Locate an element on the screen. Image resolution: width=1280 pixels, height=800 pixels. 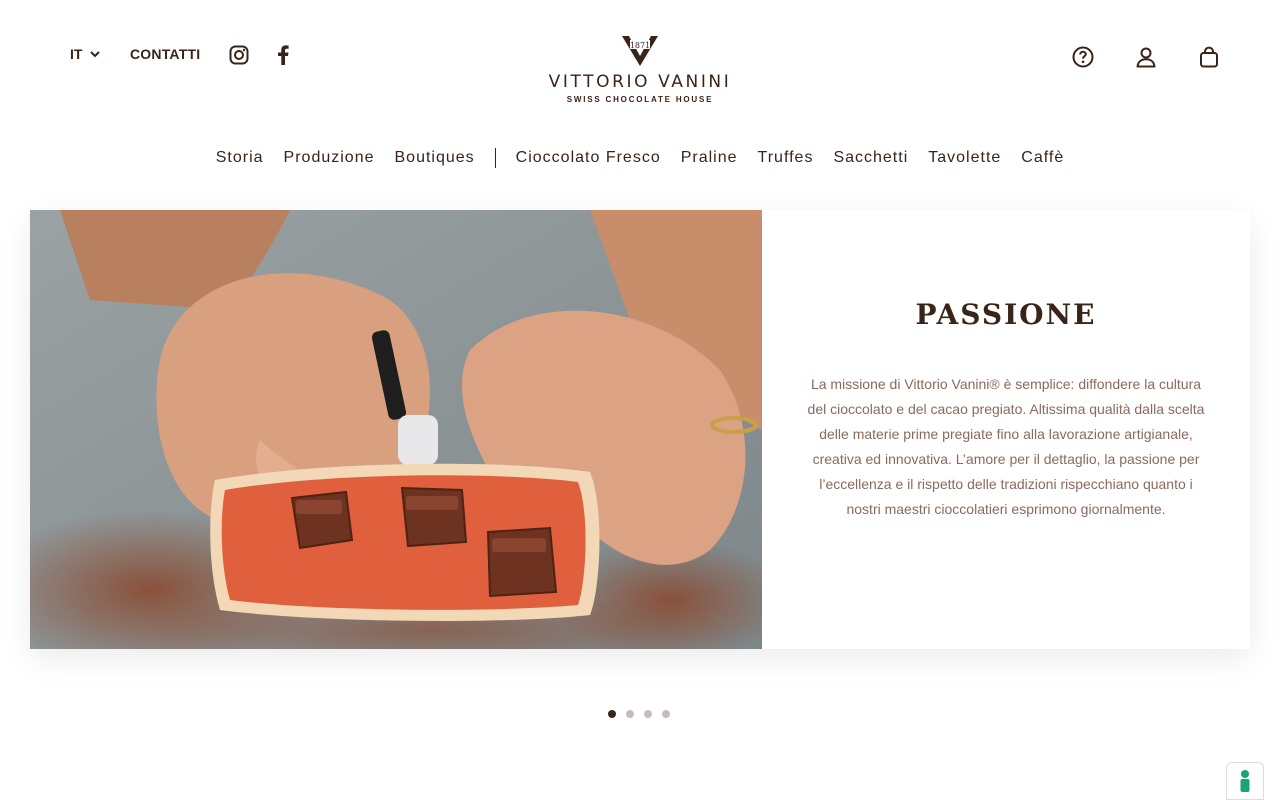
nav-cioccolato-fresco: Cioccolato Fresco is located at coordinates (588, 158).